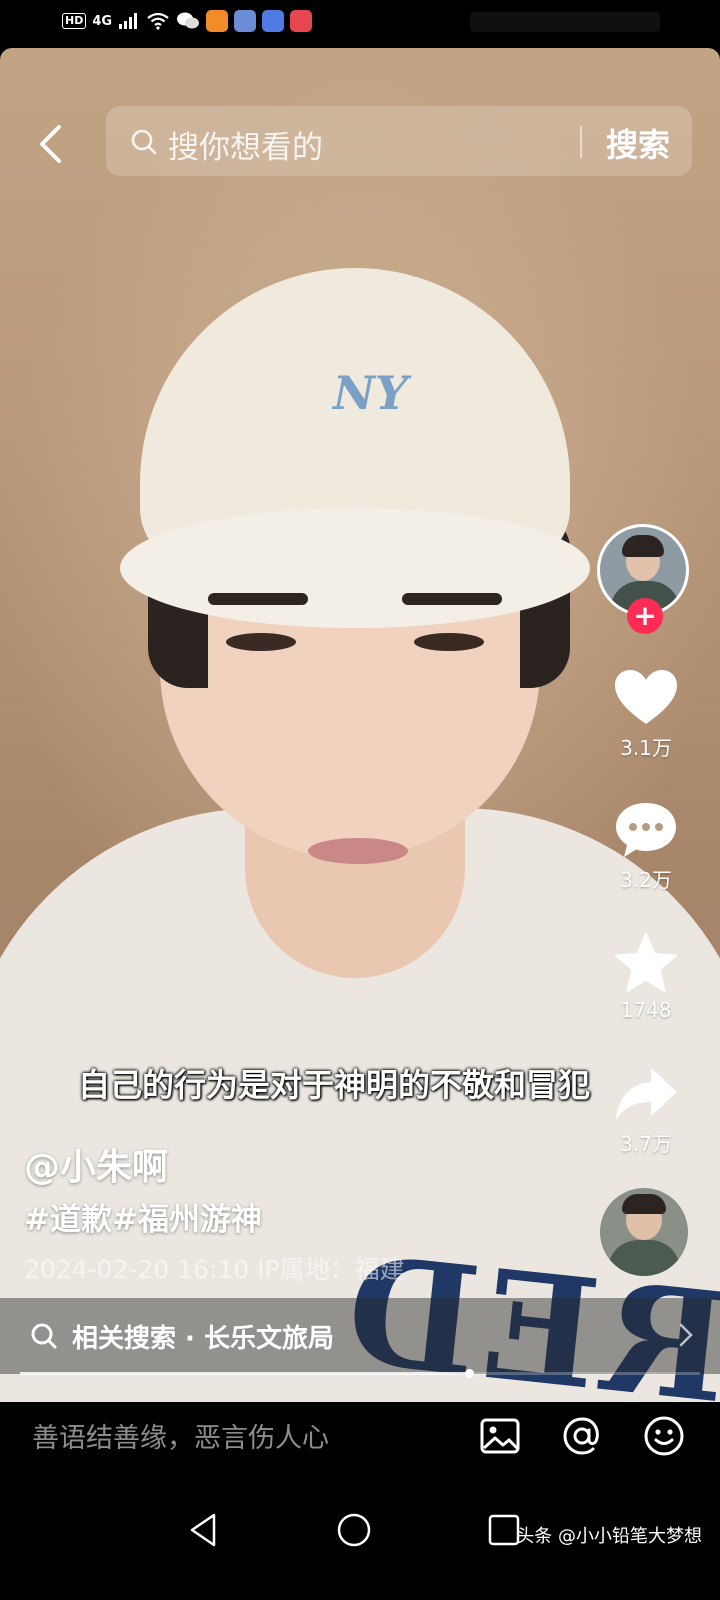 This screenshot has width=720, height=1600. Describe the element at coordinates (334, 1085) in the screenshot. I see `video-subtitle: 自己的行为是对于神明的不敬和冒犯` at that location.